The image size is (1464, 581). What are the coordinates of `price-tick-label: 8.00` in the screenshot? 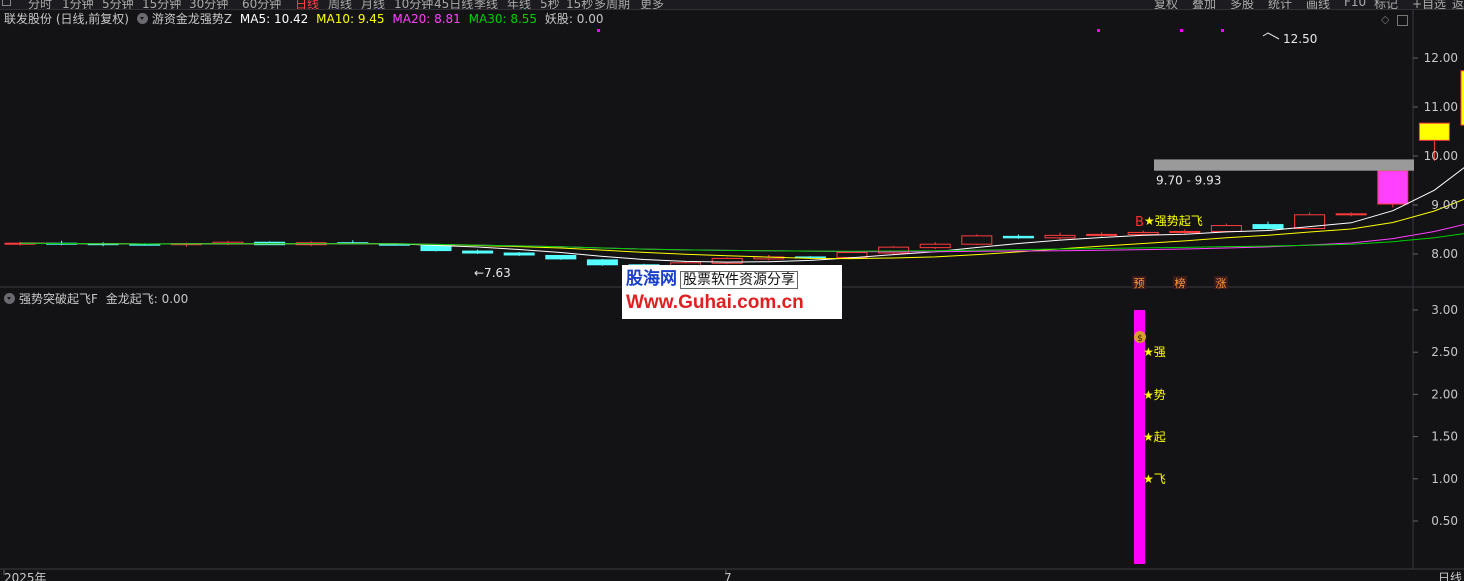 It's located at (1444, 254).